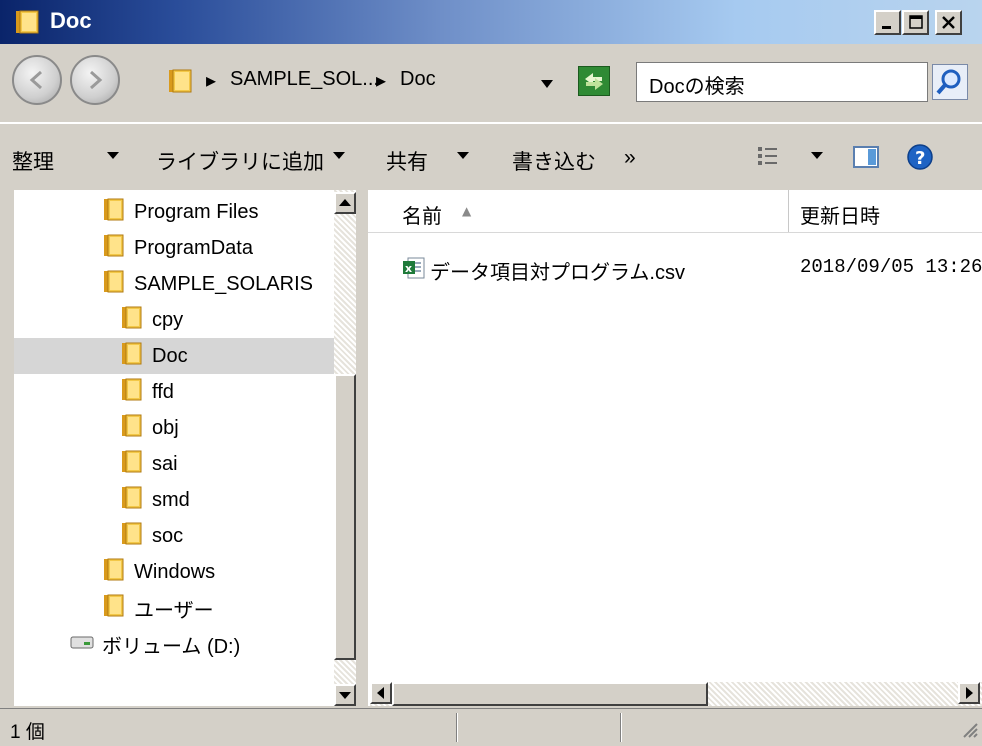  Describe the element at coordinates (554, 161) in the screenshot. I see `burn-menu: 書き込む` at that location.